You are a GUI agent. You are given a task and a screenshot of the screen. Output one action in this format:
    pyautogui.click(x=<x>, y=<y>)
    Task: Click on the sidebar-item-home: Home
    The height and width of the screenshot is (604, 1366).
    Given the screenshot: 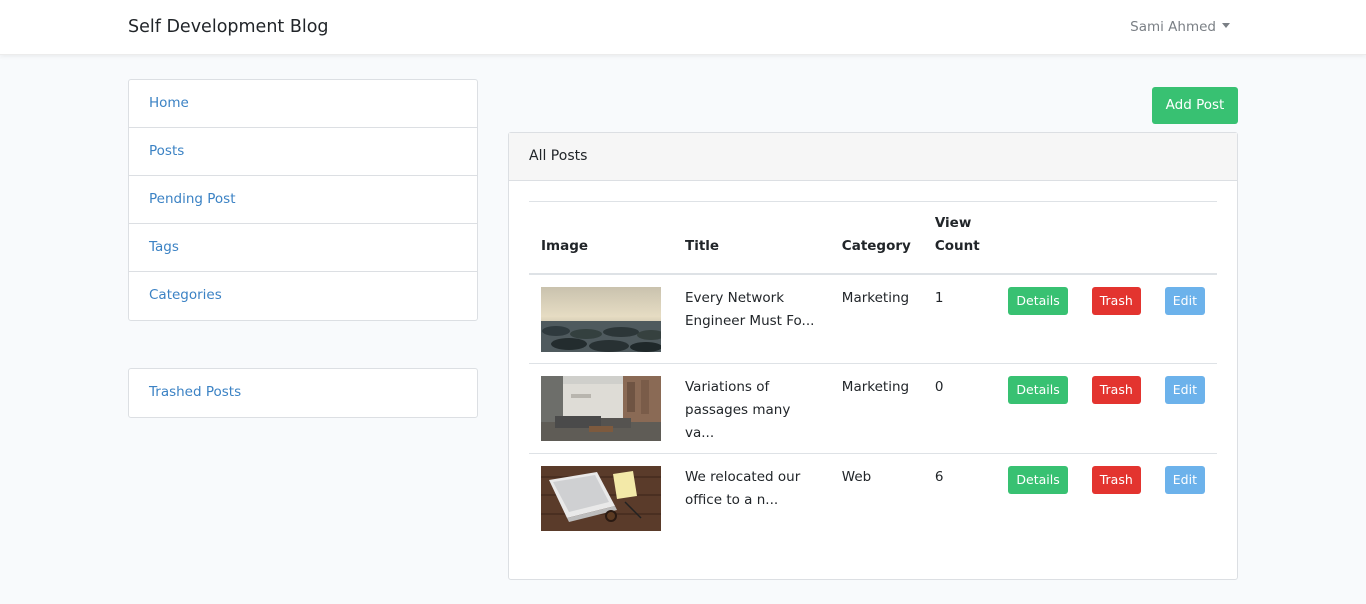 What is the action you would take?
    pyautogui.click(x=303, y=104)
    